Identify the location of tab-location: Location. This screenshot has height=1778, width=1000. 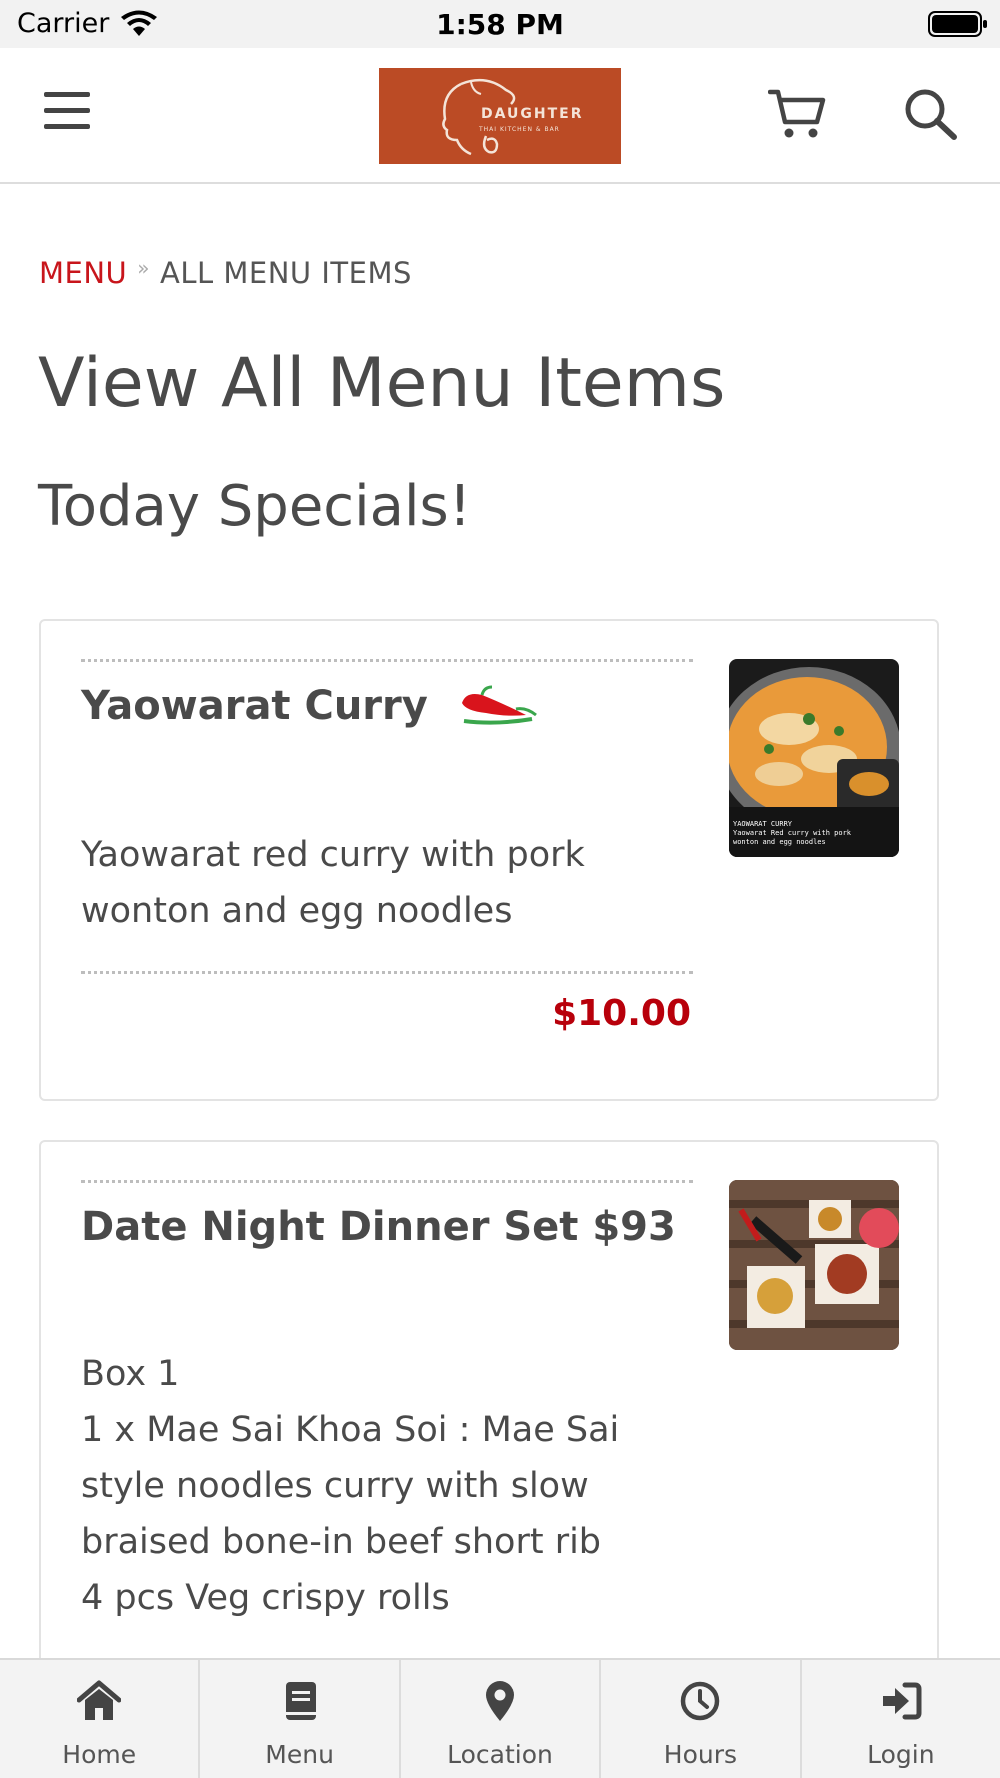
(501, 1719).